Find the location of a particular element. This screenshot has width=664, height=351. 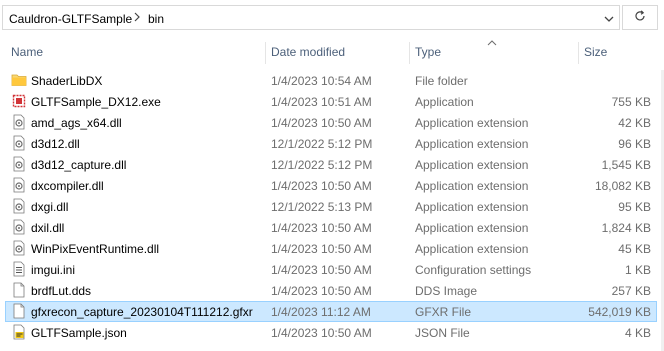

file-name: imgui.ini is located at coordinates (53, 270).